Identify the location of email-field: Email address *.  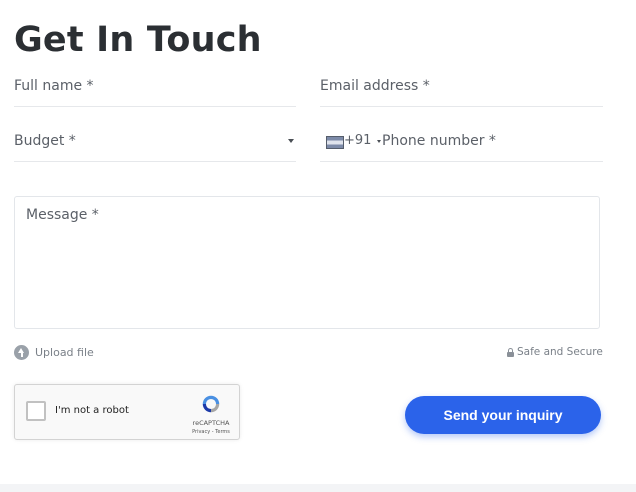
(461, 92).